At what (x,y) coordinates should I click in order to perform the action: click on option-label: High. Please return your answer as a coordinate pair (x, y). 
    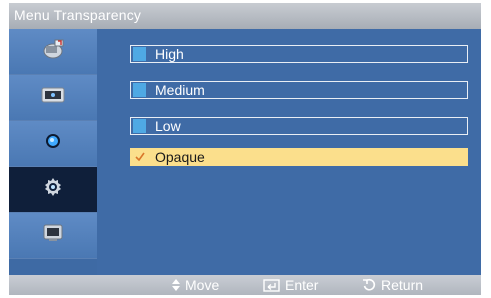
    Looking at the image, I should click on (169, 54).